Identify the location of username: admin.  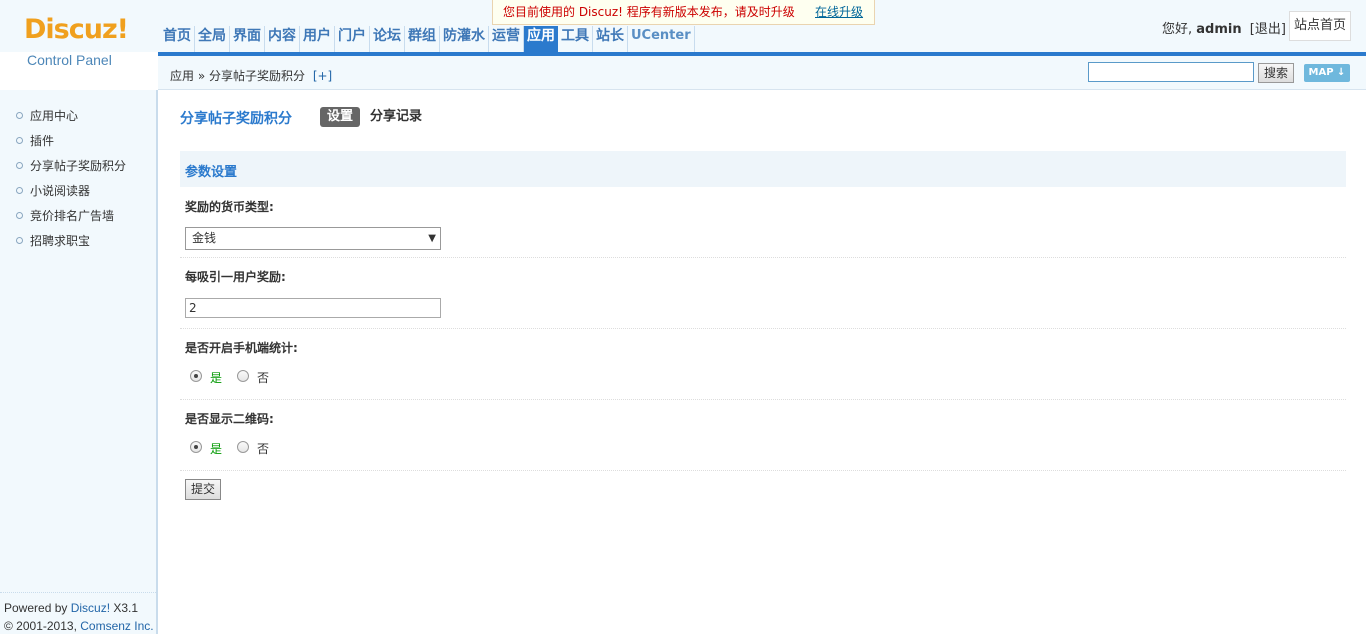
(1219, 29).